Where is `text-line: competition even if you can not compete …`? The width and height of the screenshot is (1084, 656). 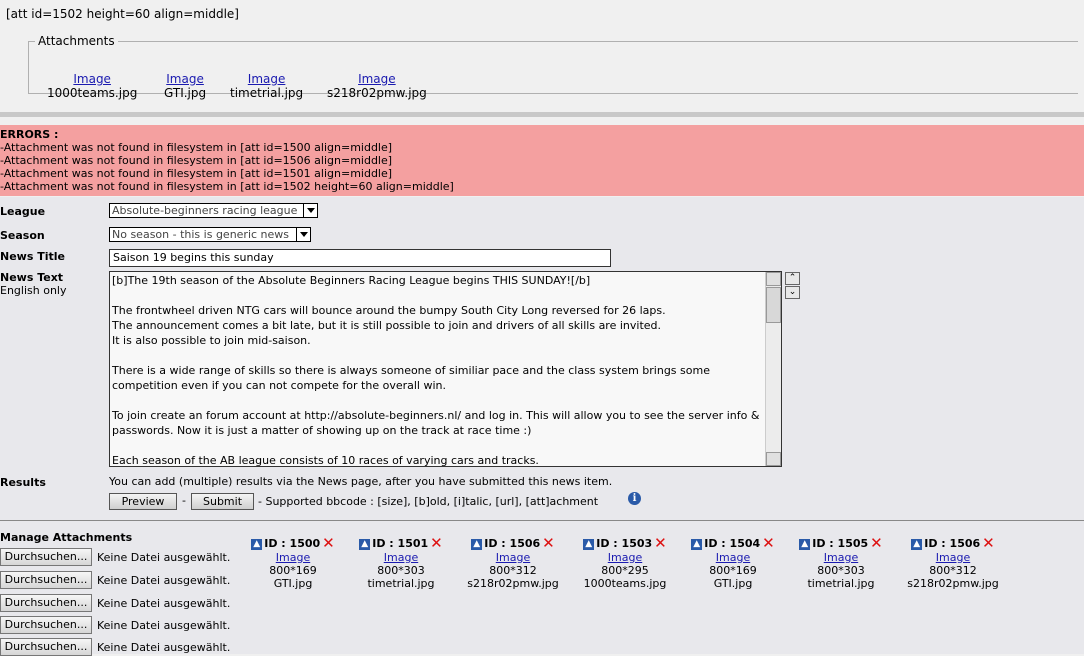 text-line: competition even if you can not compete … is located at coordinates (279, 385).